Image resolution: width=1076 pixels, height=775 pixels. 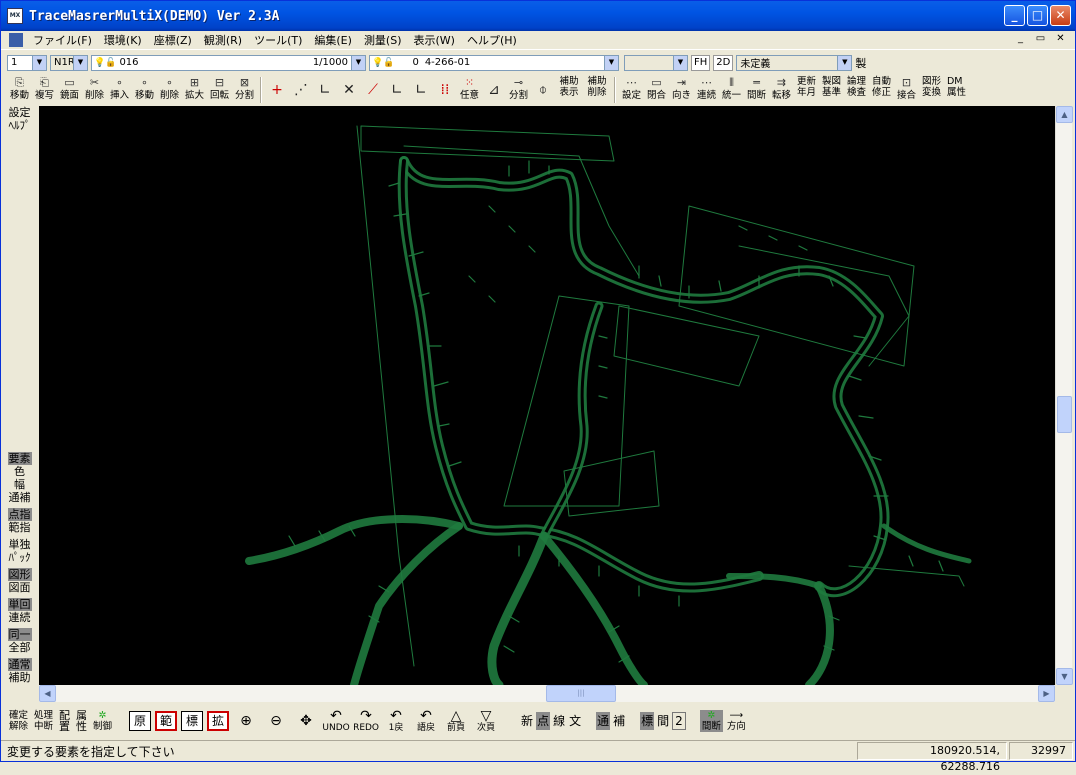 I want to click on 2d-button: 2D, so click(x=723, y=62).